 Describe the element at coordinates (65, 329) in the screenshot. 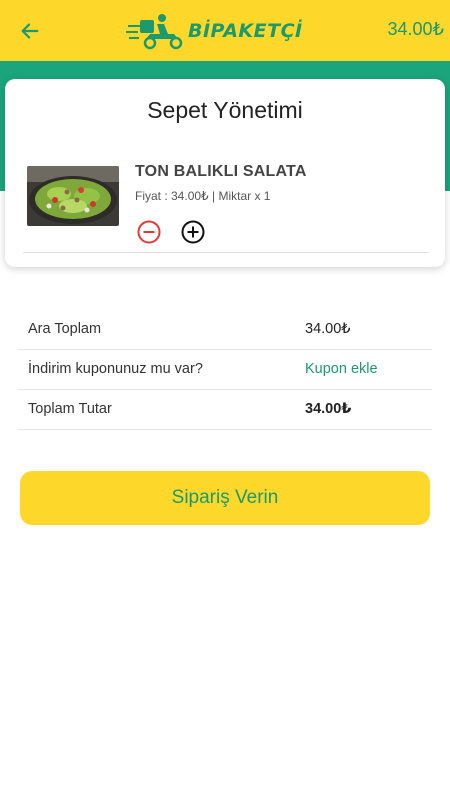

I see `subtotal-label: Ara Toplam` at that location.